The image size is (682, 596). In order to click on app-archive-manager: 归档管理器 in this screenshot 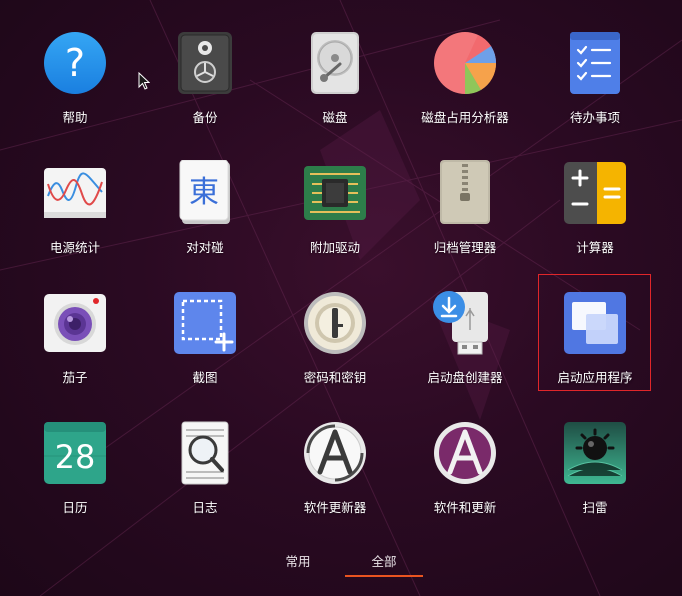, I will do `click(465, 219)`.